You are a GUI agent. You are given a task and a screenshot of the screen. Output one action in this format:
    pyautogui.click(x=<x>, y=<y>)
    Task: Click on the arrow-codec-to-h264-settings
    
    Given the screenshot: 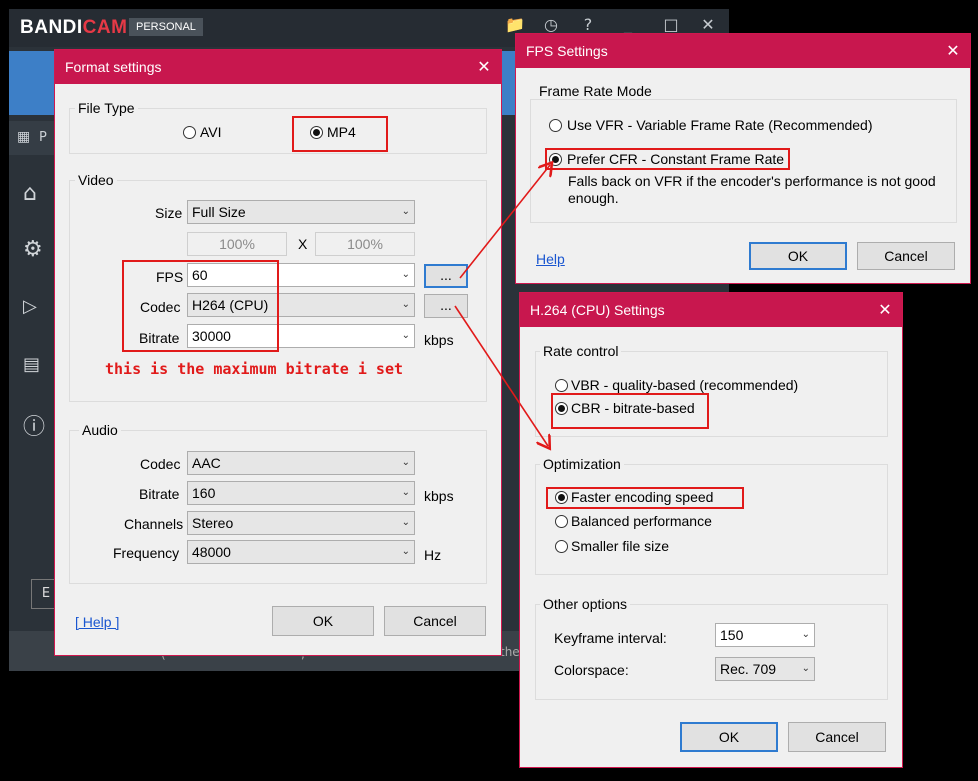 What is the action you would take?
    pyautogui.click(x=501, y=375)
    